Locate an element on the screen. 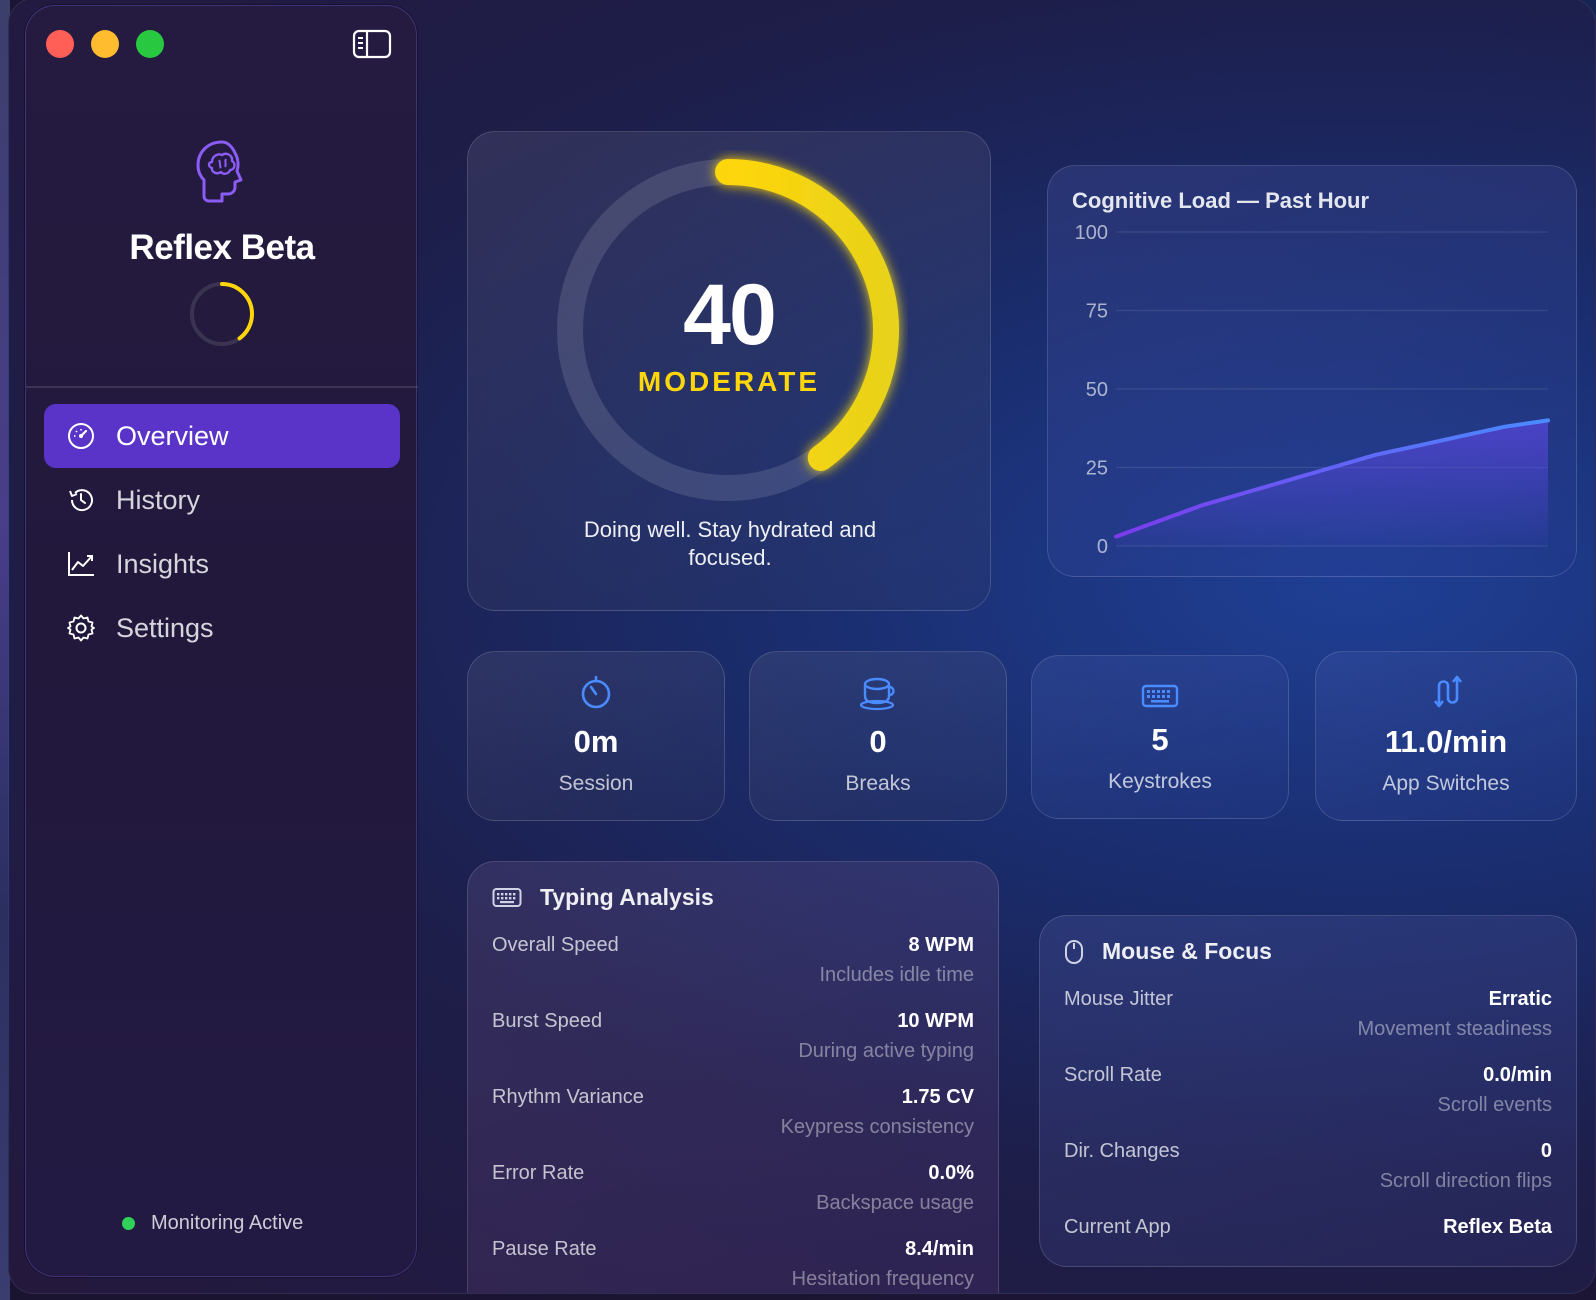 The image size is (1596, 1300). session-value: 0m is located at coordinates (596, 741).